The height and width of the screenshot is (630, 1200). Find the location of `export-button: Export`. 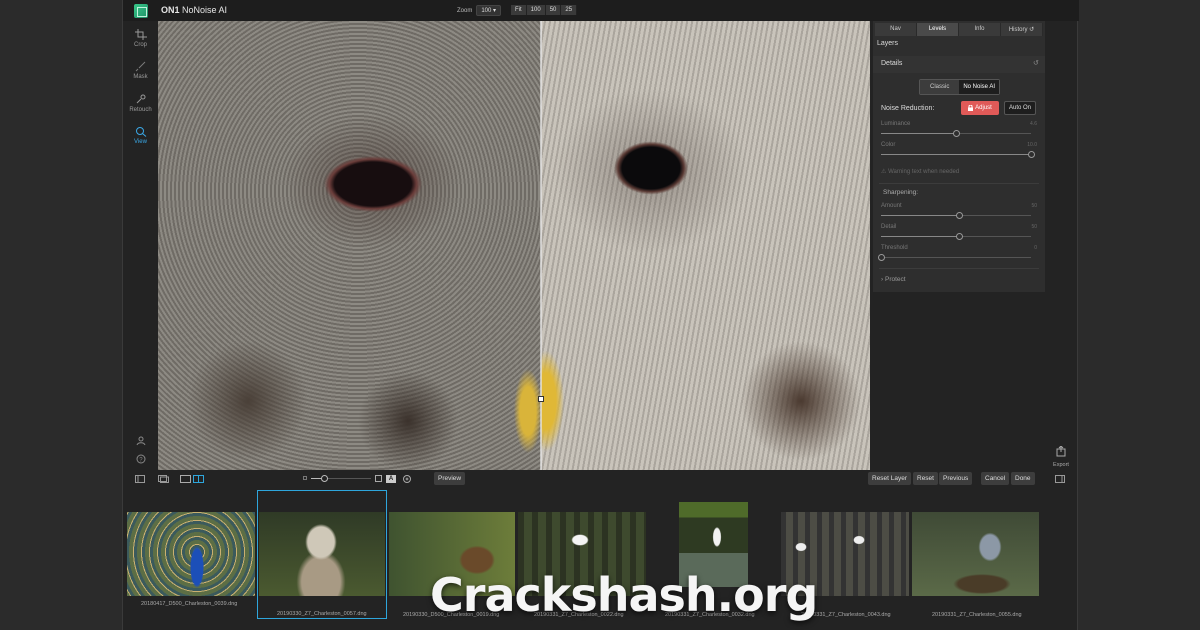

export-button: Export is located at coordinates (1061, 456).